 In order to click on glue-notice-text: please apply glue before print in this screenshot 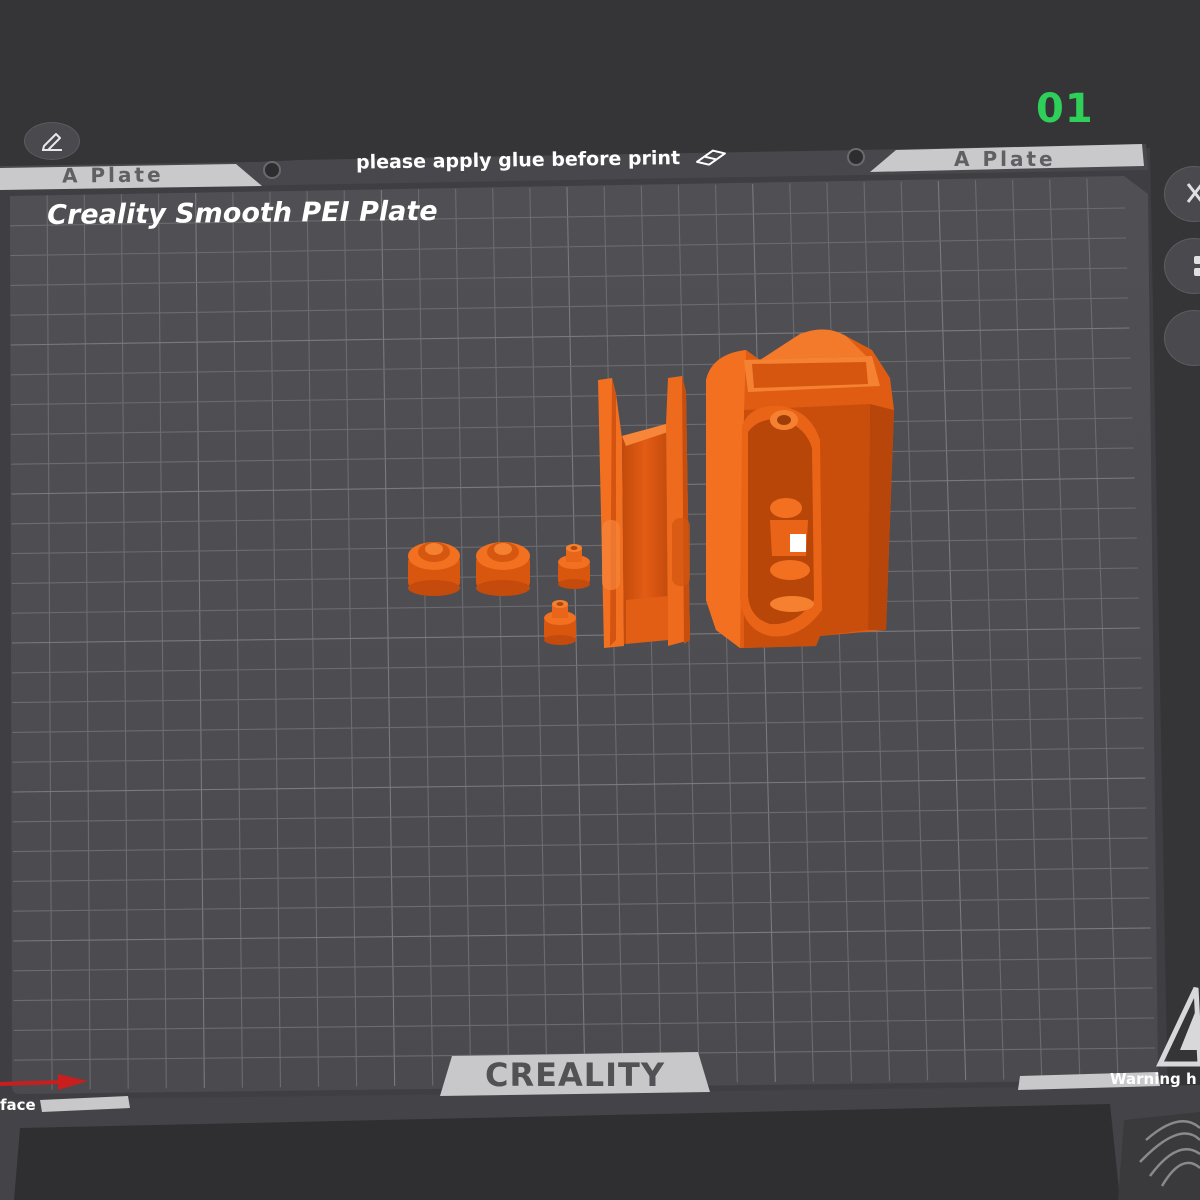, I will do `click(518, 160)`.